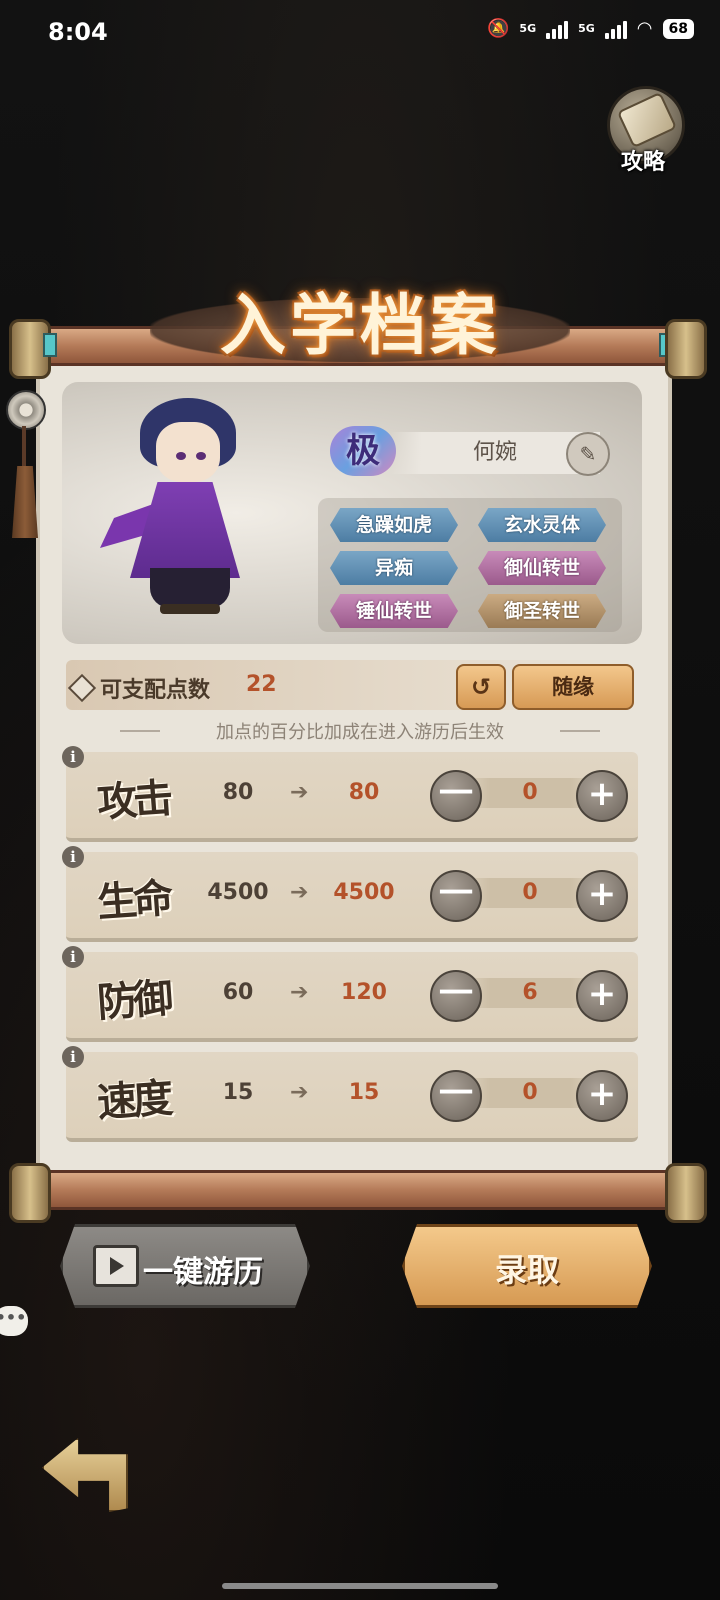  I want to click on scroll-rod-bottom, so click(358, 1193).